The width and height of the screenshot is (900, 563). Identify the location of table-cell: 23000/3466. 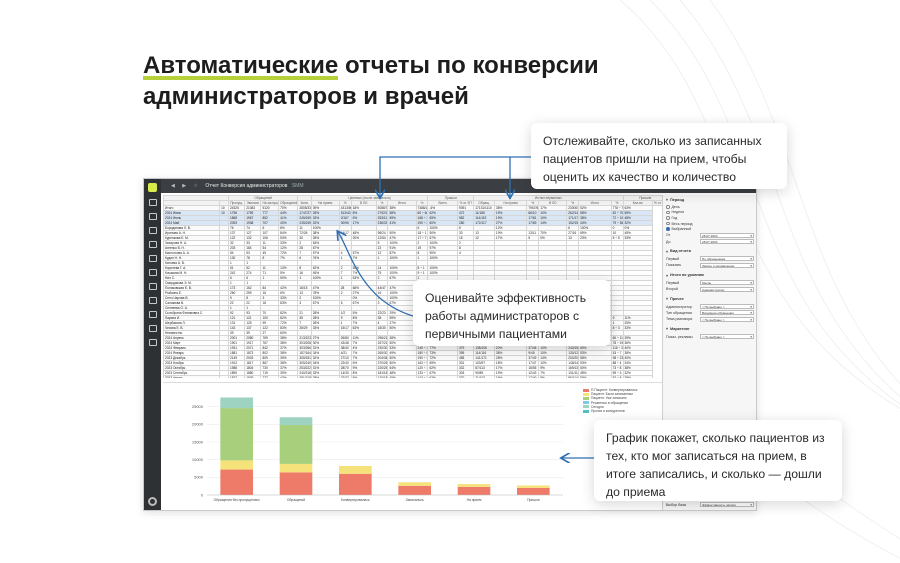
(573, 208).